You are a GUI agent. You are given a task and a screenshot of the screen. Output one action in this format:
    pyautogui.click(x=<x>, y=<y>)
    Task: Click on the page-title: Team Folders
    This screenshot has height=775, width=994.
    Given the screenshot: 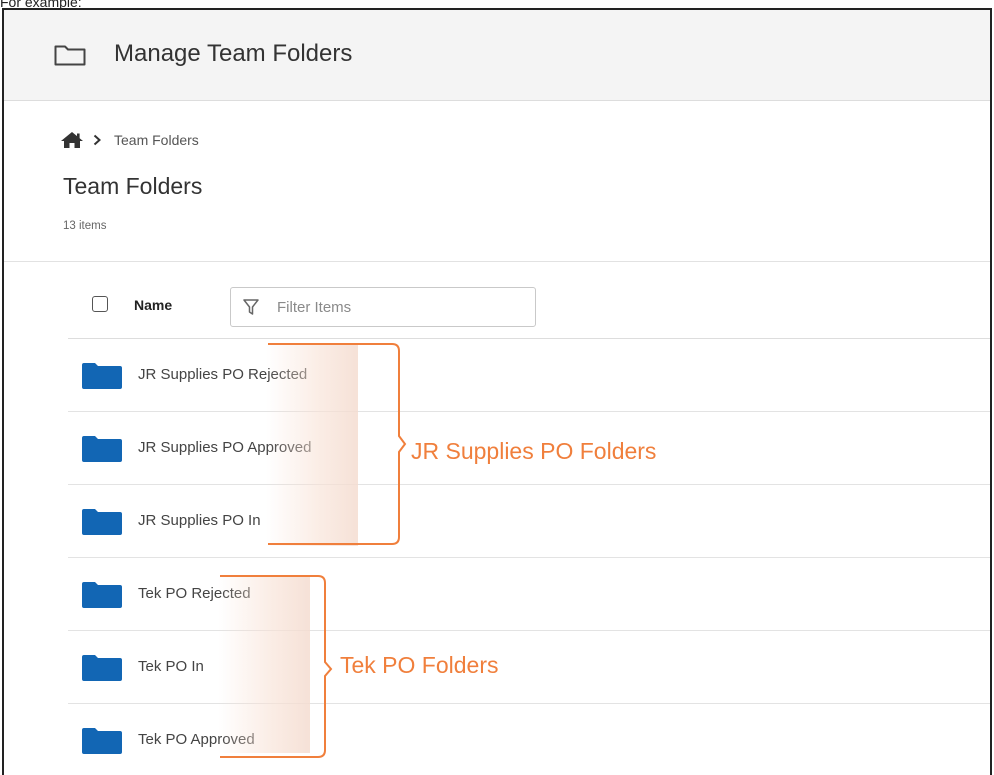 What is the action you would take?
    pyautogui.click(x=133, y=186)
    